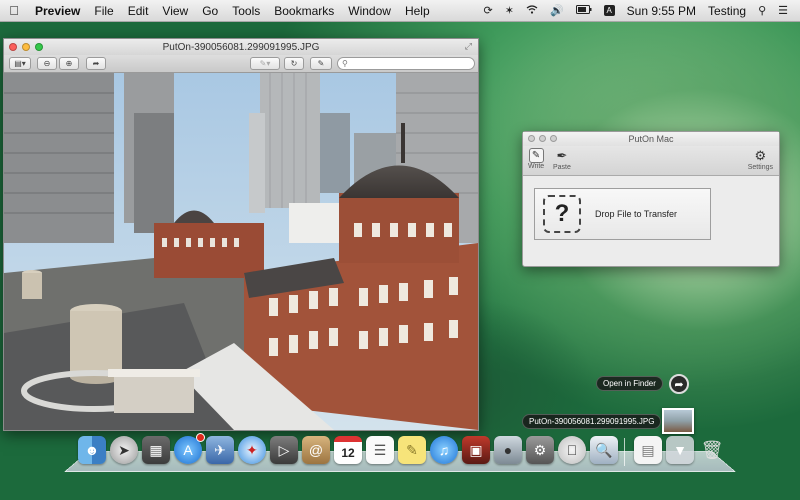  What do you see at coordinates (103, 11) in the screenshot?
I see `menu-file: File` at bounding box center [103, 11].